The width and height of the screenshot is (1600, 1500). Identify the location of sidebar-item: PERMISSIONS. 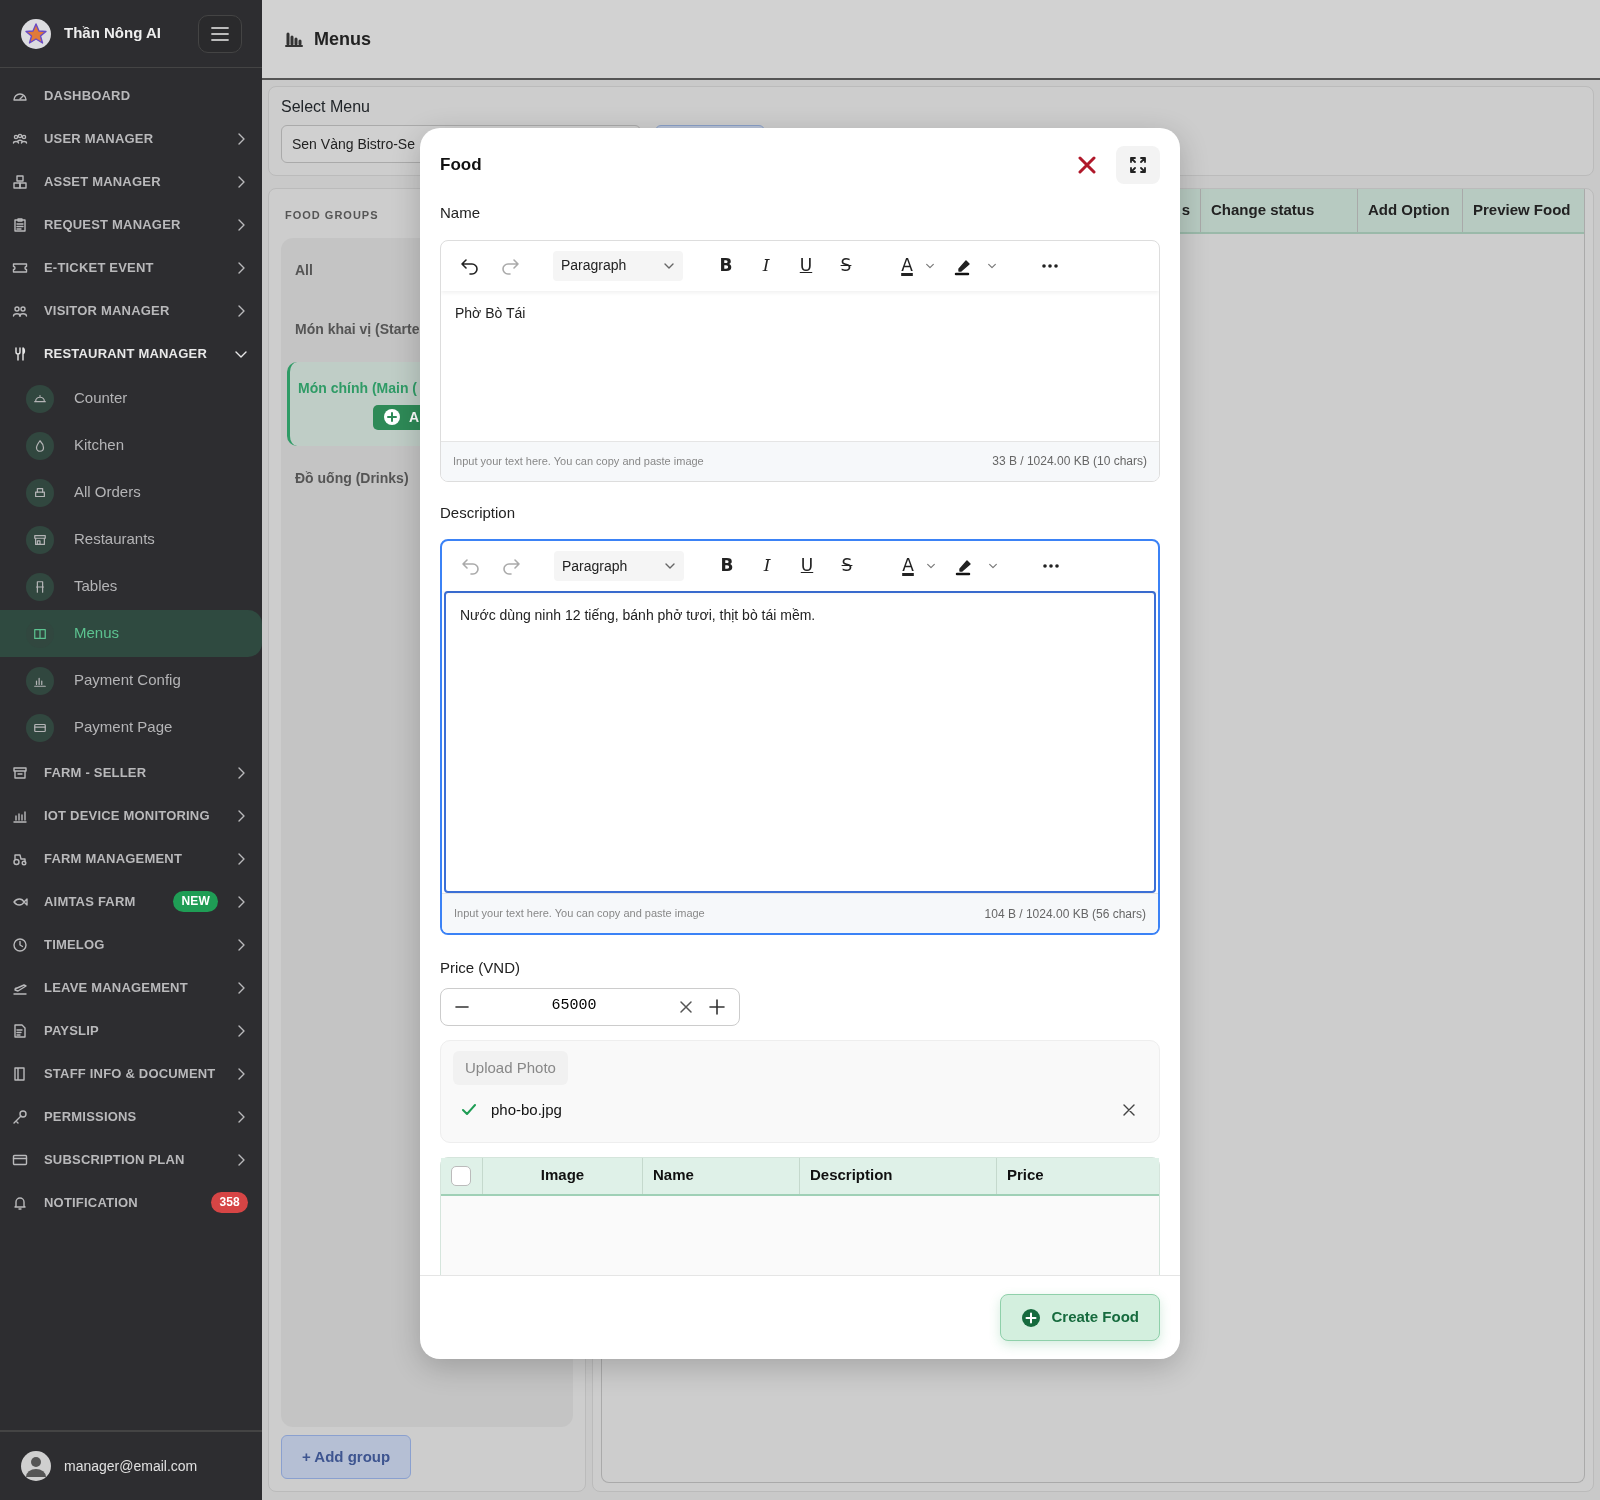
(131, 1116).